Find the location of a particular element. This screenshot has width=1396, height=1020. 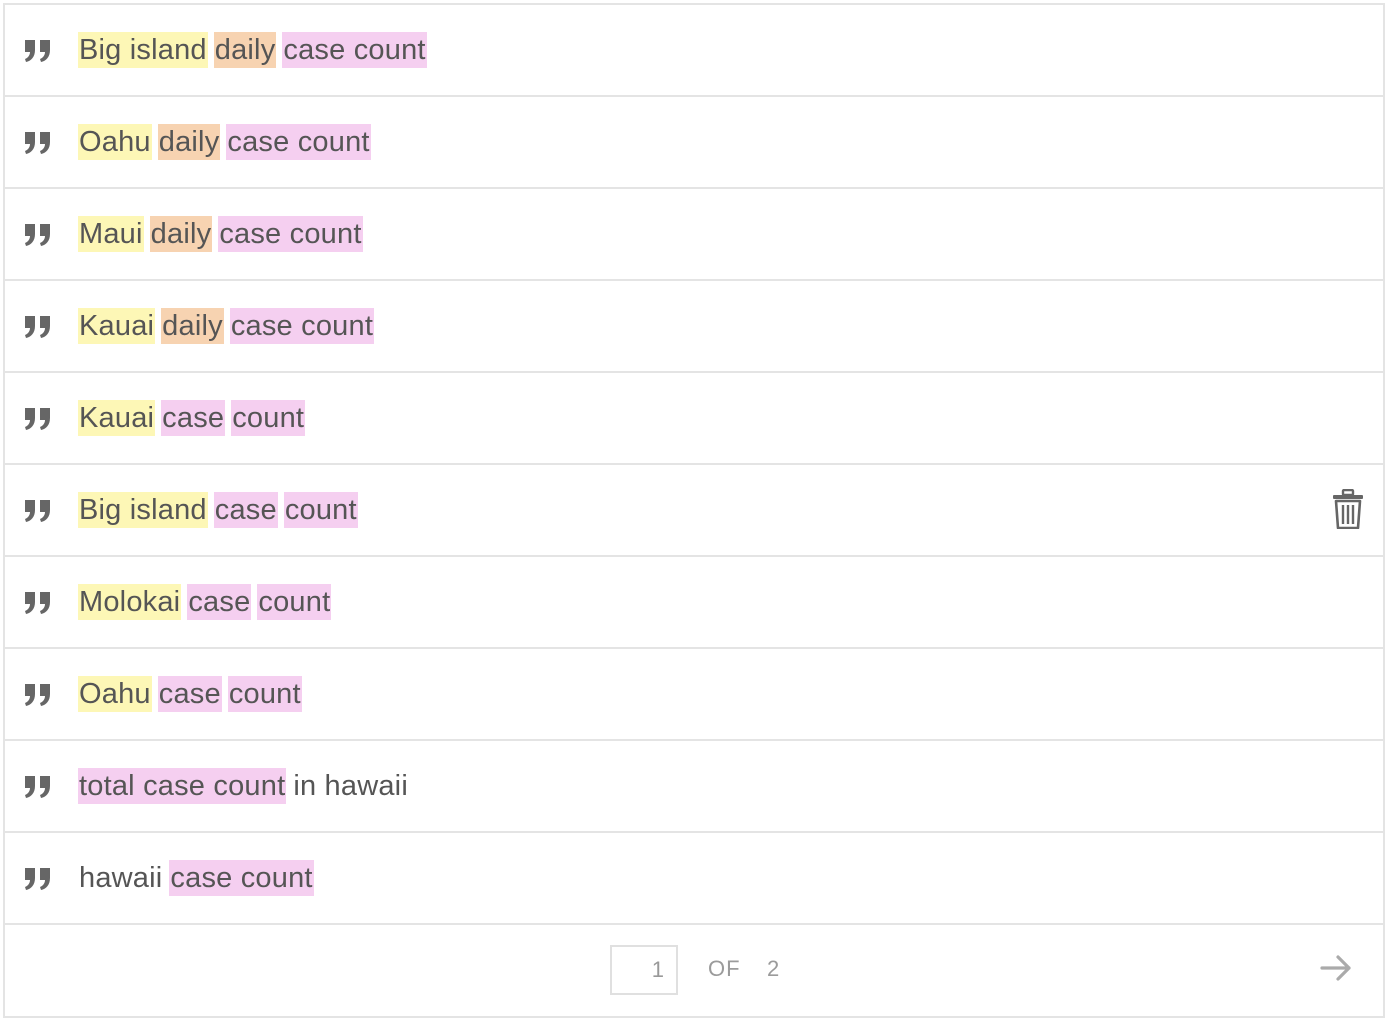

suggestion-text: Maui daily case count is located at coordinates (223, 234).